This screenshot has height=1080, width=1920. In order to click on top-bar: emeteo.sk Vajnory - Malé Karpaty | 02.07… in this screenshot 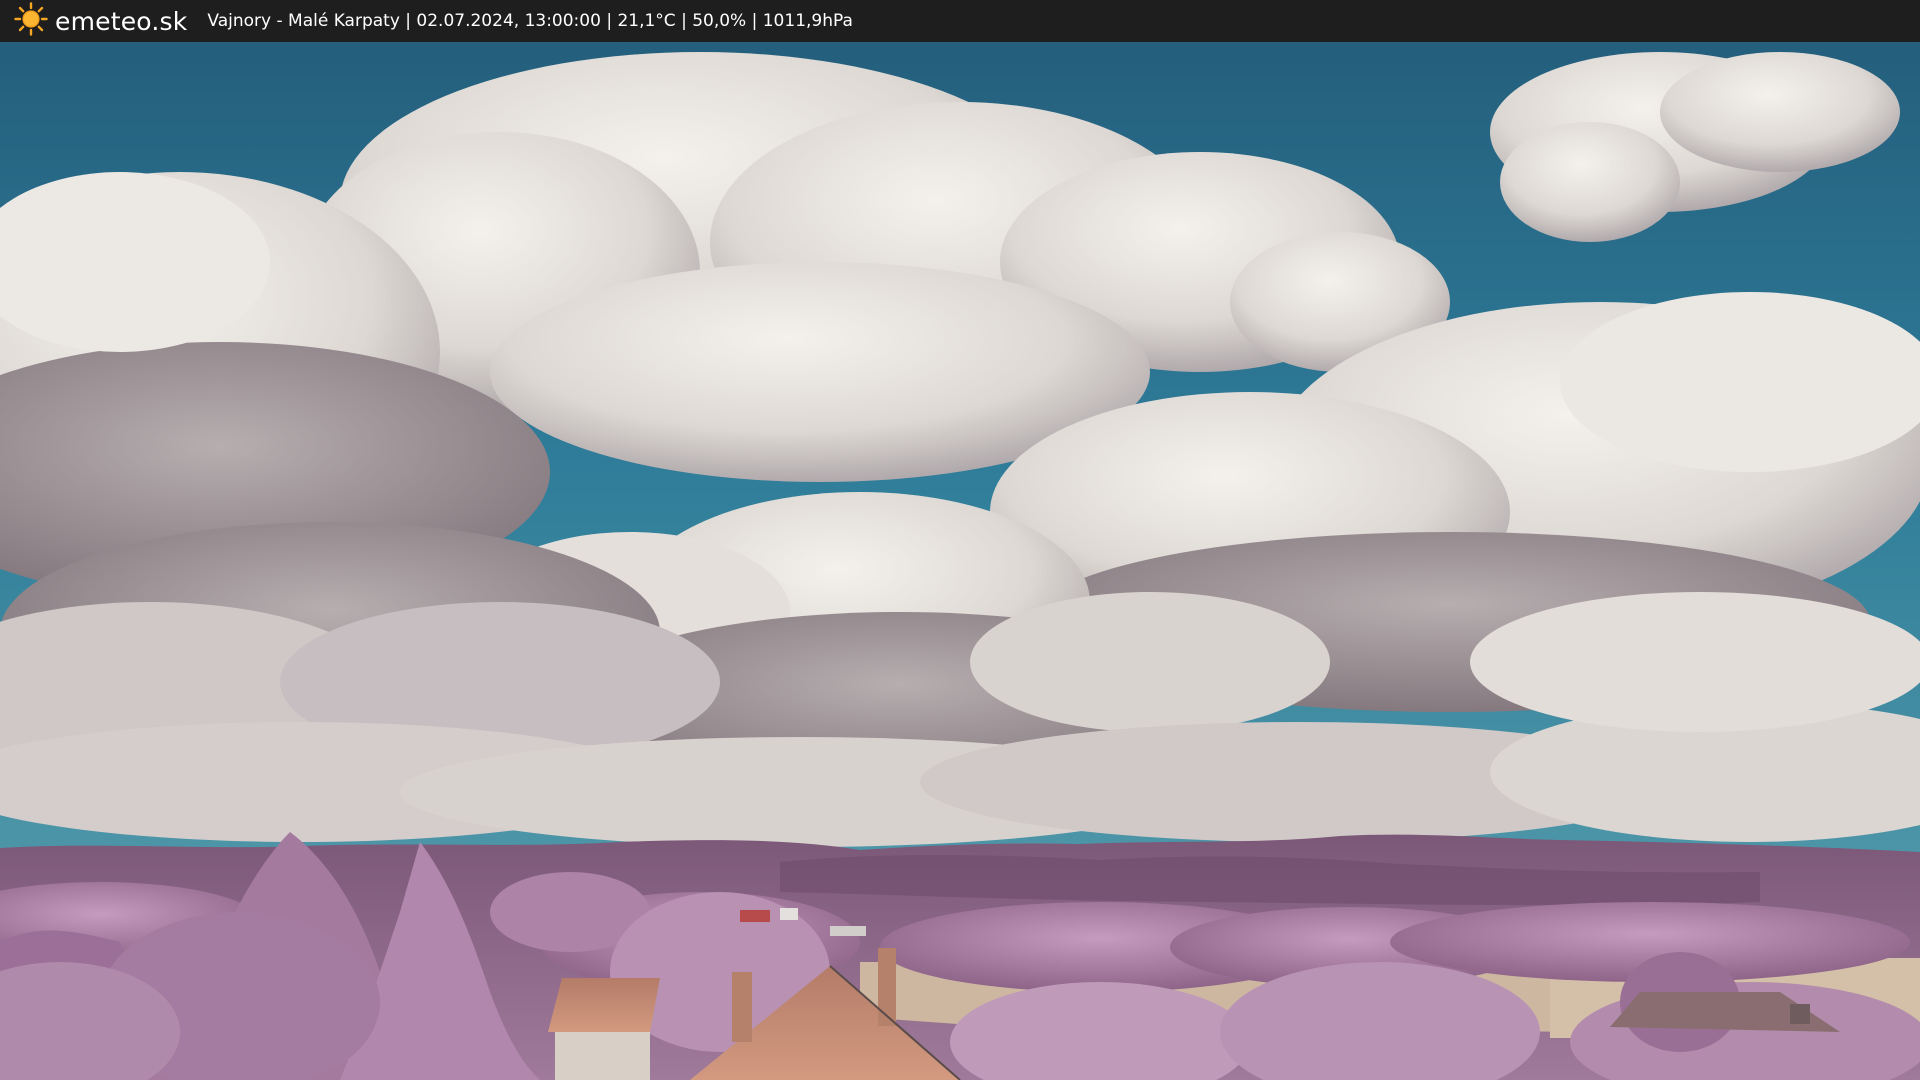, I will do `click(960, 21)`.